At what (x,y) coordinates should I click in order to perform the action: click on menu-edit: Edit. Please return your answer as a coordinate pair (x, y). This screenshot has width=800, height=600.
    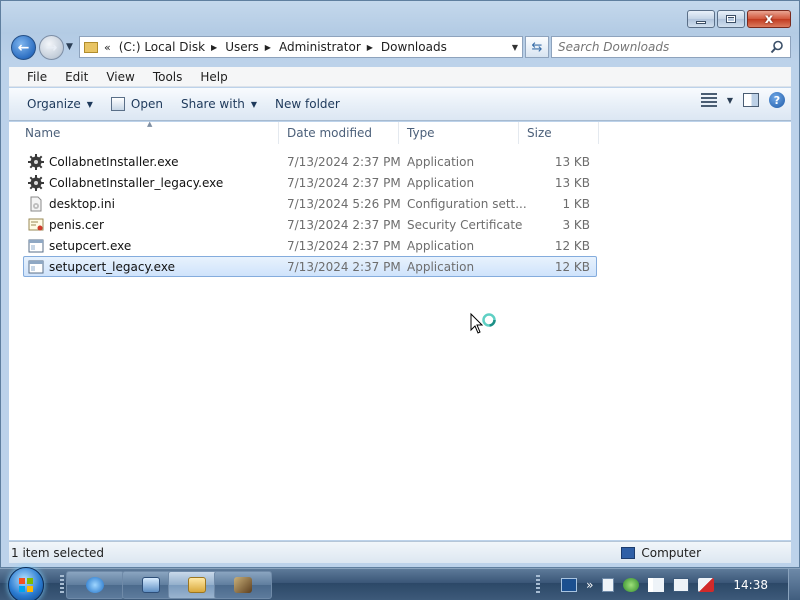
    Looking at the image, I should click on (76, 77).